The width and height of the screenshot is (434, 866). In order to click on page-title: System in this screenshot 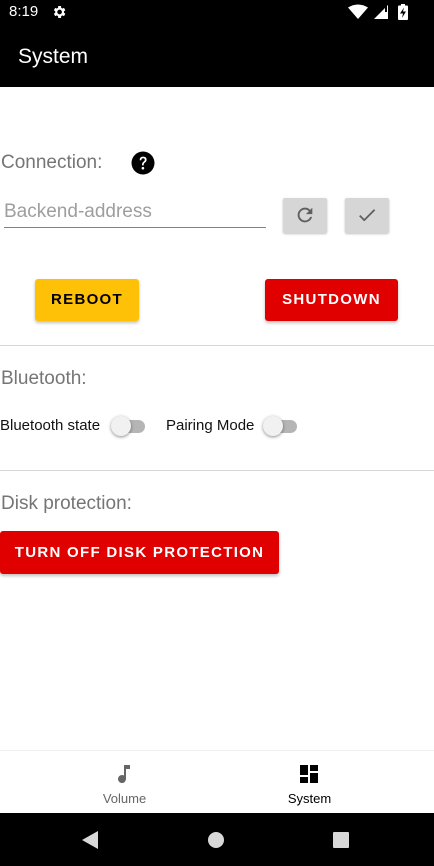, I will do `click(53, 56)`.